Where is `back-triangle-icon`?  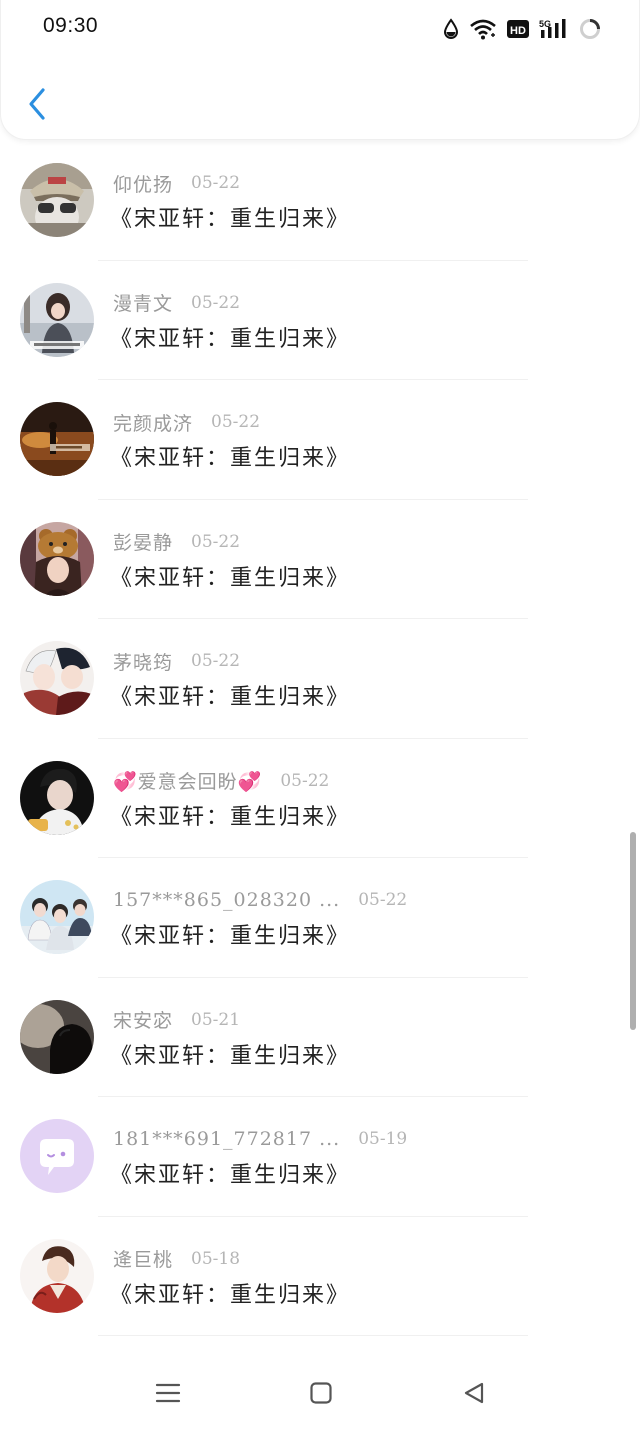 back-triangle-icon is located at coordinates (474, 1393).